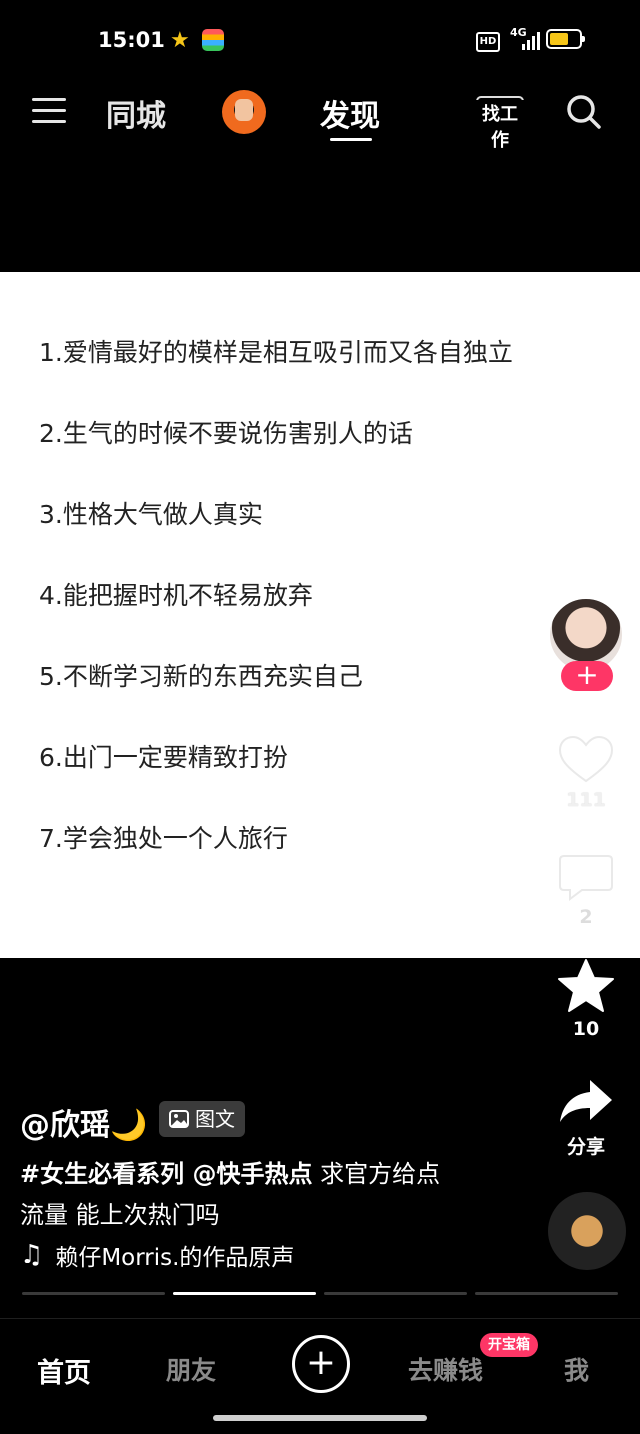 Image resolution: width=640 pixels, height=1434 pixels. Describe the element at coordinates (586, 759) in the screenshot. I see `heart-icon` at that location.